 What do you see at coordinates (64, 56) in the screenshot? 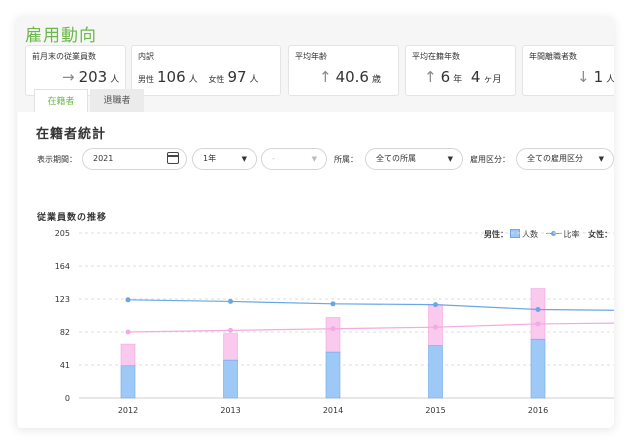
I see `kpi-headcount-label: 前月末の従業員数` at bounding box center [64, 56].